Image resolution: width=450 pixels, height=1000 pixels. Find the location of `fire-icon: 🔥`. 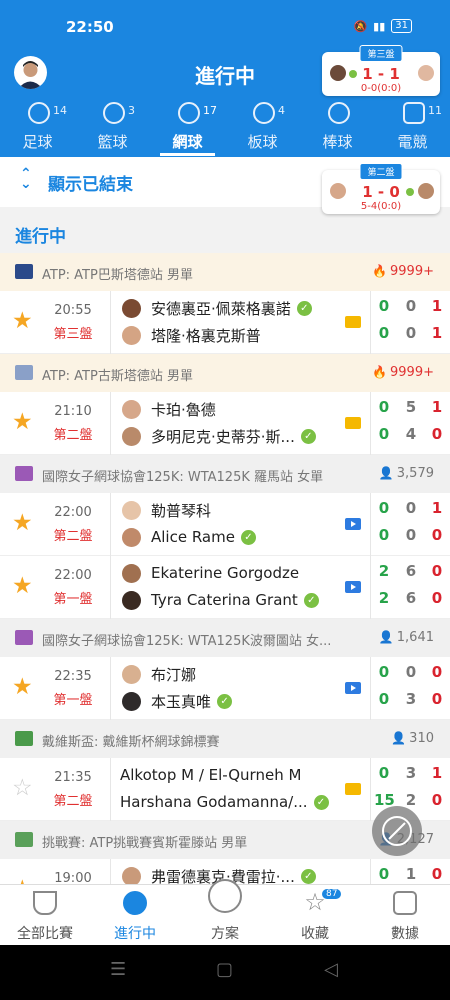

fire-icon: 🔥 is located at coordinates (380, 271).